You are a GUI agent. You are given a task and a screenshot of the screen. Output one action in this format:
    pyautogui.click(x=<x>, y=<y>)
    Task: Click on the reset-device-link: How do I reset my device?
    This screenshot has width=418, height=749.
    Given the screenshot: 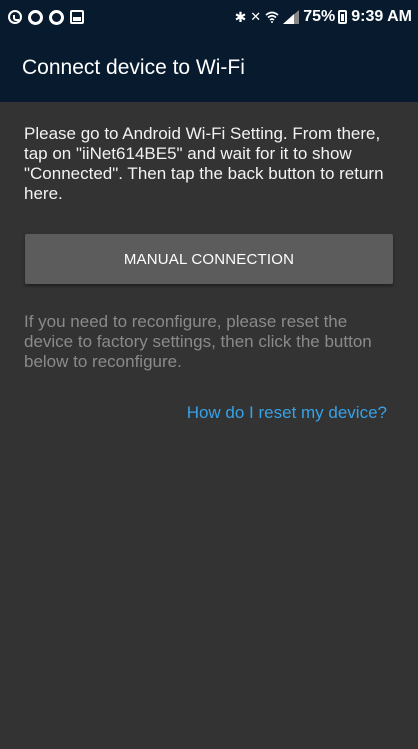 What is the action you would take?
    pyautogui.click(x=287, y=413)
    